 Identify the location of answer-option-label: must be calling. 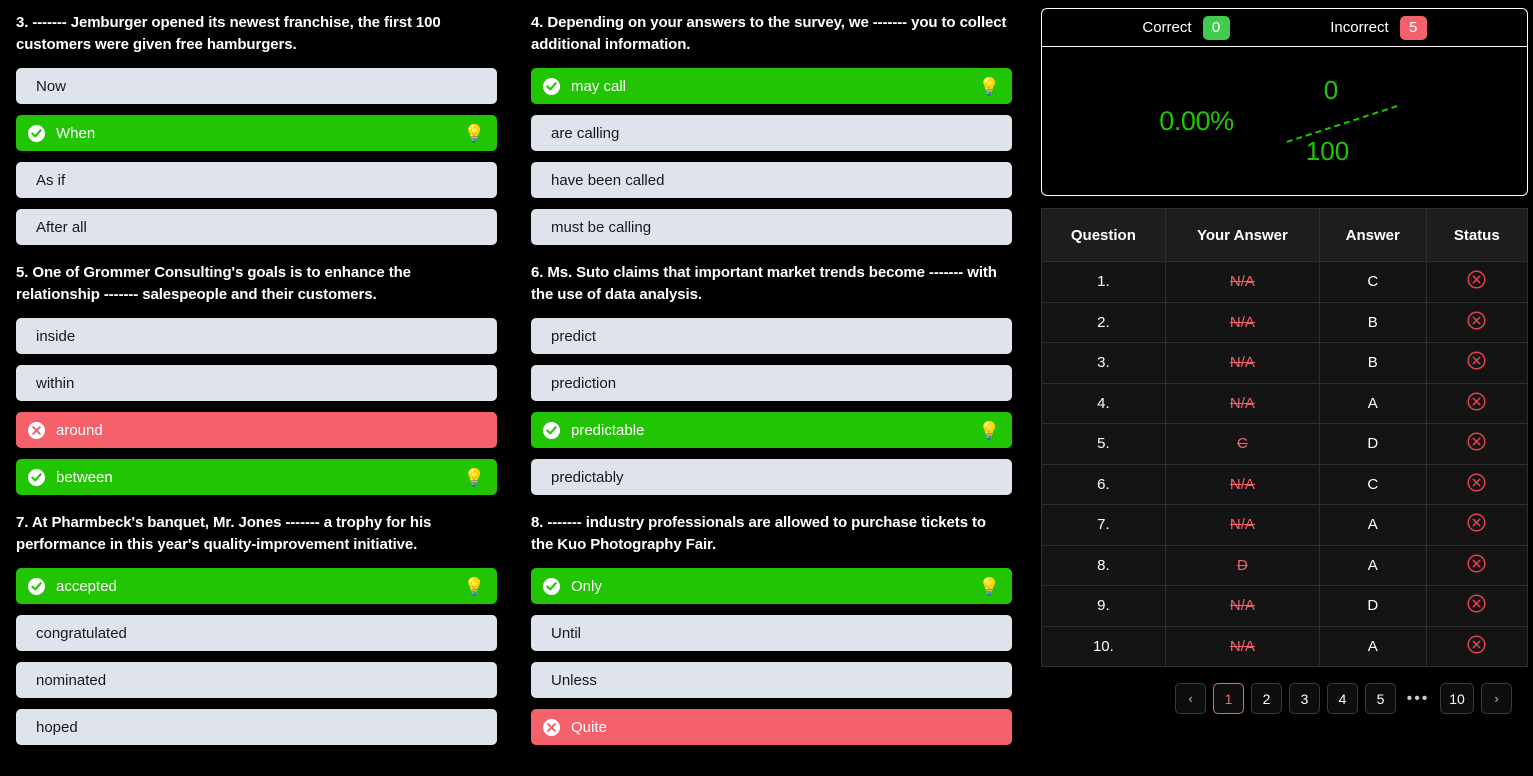
(601, 227).